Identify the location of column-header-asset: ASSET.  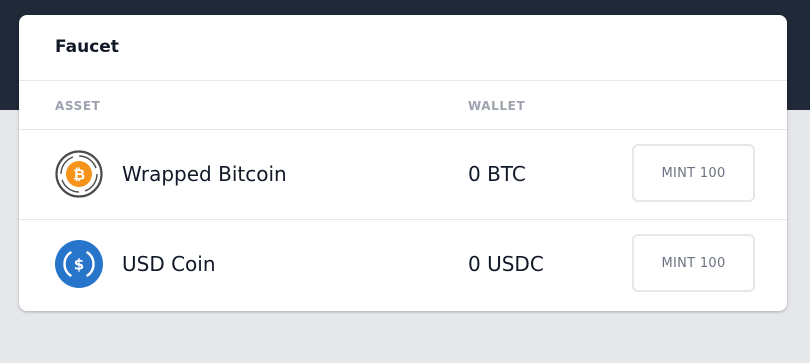
(78, 106).